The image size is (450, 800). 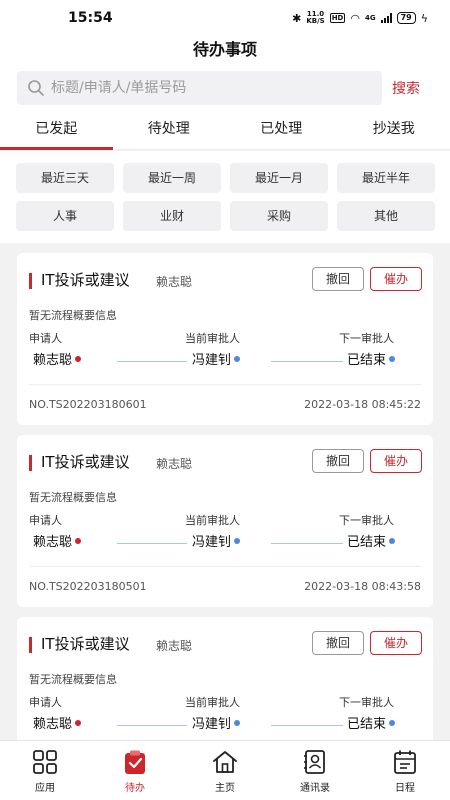 What do you see at coordinates (386, 178) in the screenshot?
I see `filter-last-half-year: 最近半年` at bounding box center [386, 178].